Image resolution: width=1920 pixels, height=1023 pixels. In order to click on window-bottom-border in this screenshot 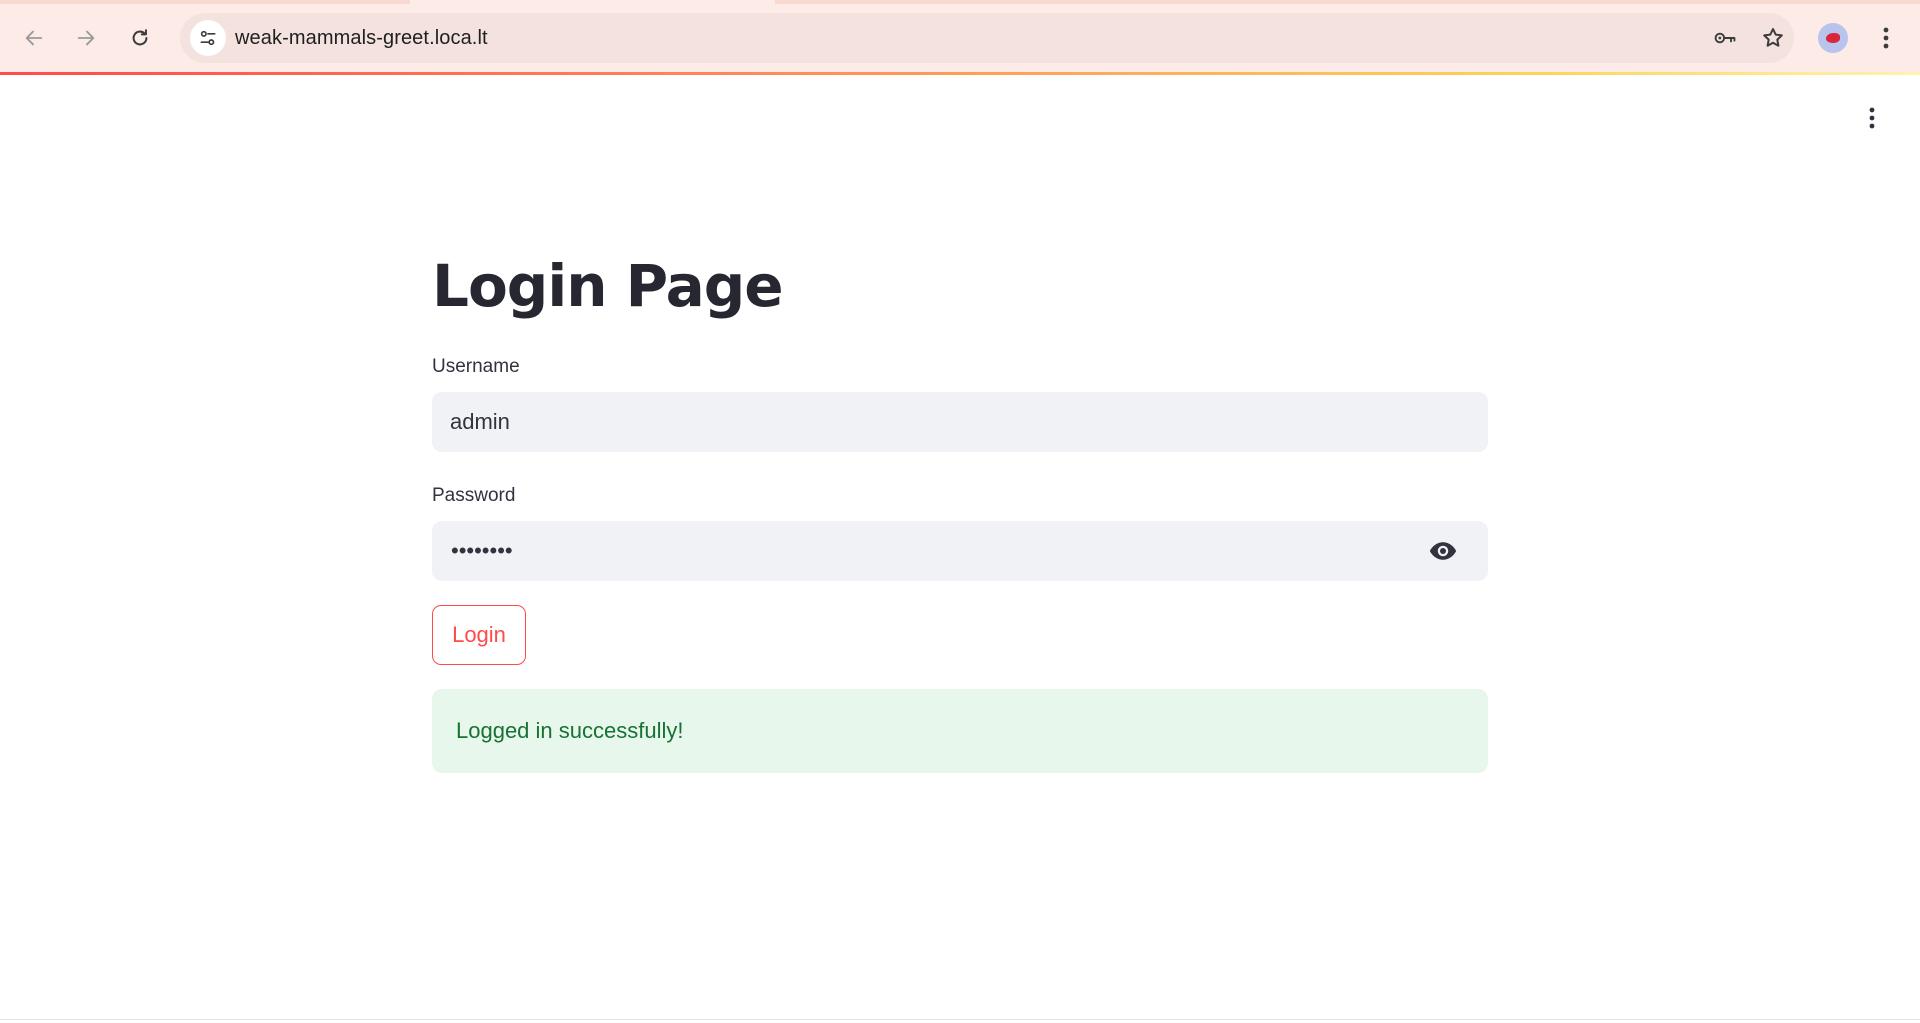, I will do `click(960, 1019)`.